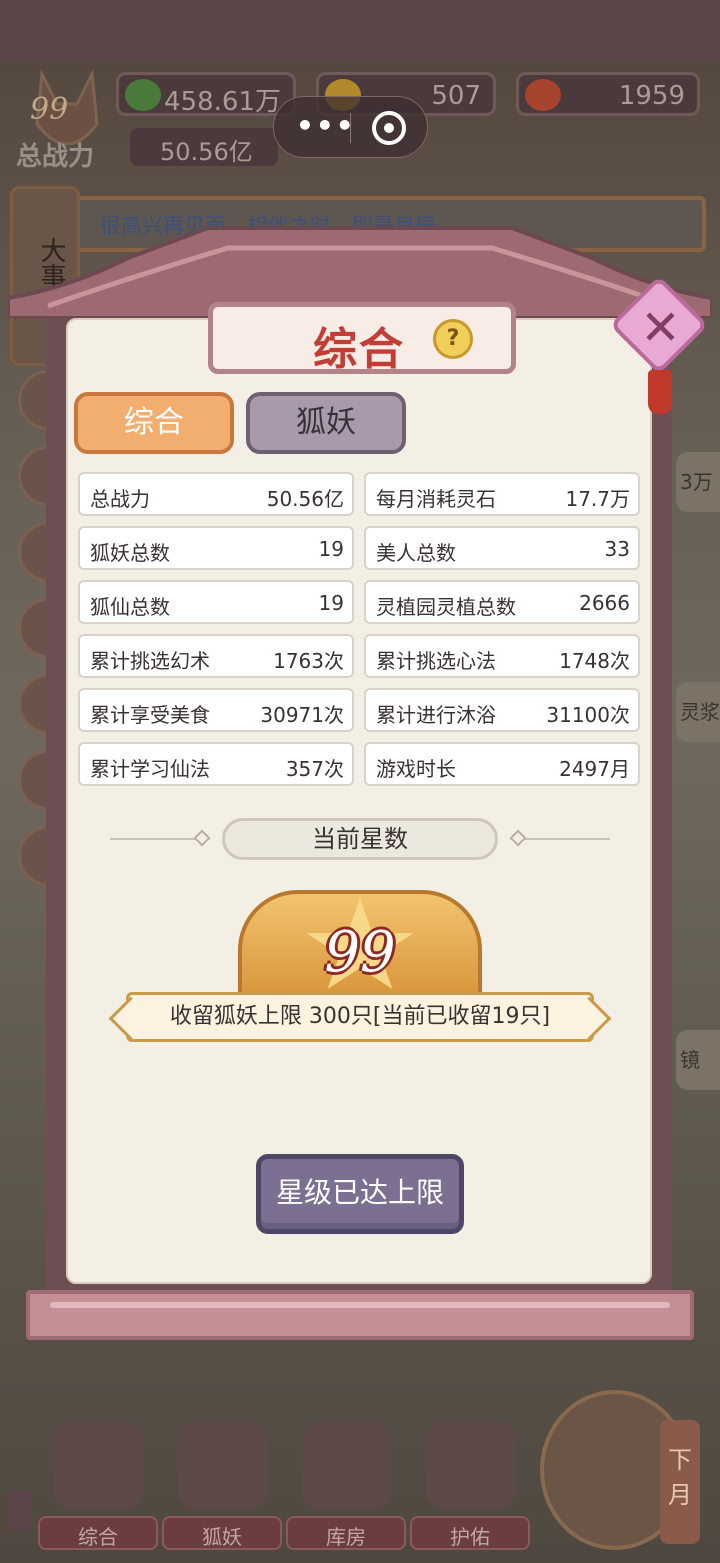 Image resolution: width=720 pixels, height=1563 pixels. Describe the element at coordinates (436, 715) in the screenshot. I see `stat-key: 累计进行沐浴` at that location.